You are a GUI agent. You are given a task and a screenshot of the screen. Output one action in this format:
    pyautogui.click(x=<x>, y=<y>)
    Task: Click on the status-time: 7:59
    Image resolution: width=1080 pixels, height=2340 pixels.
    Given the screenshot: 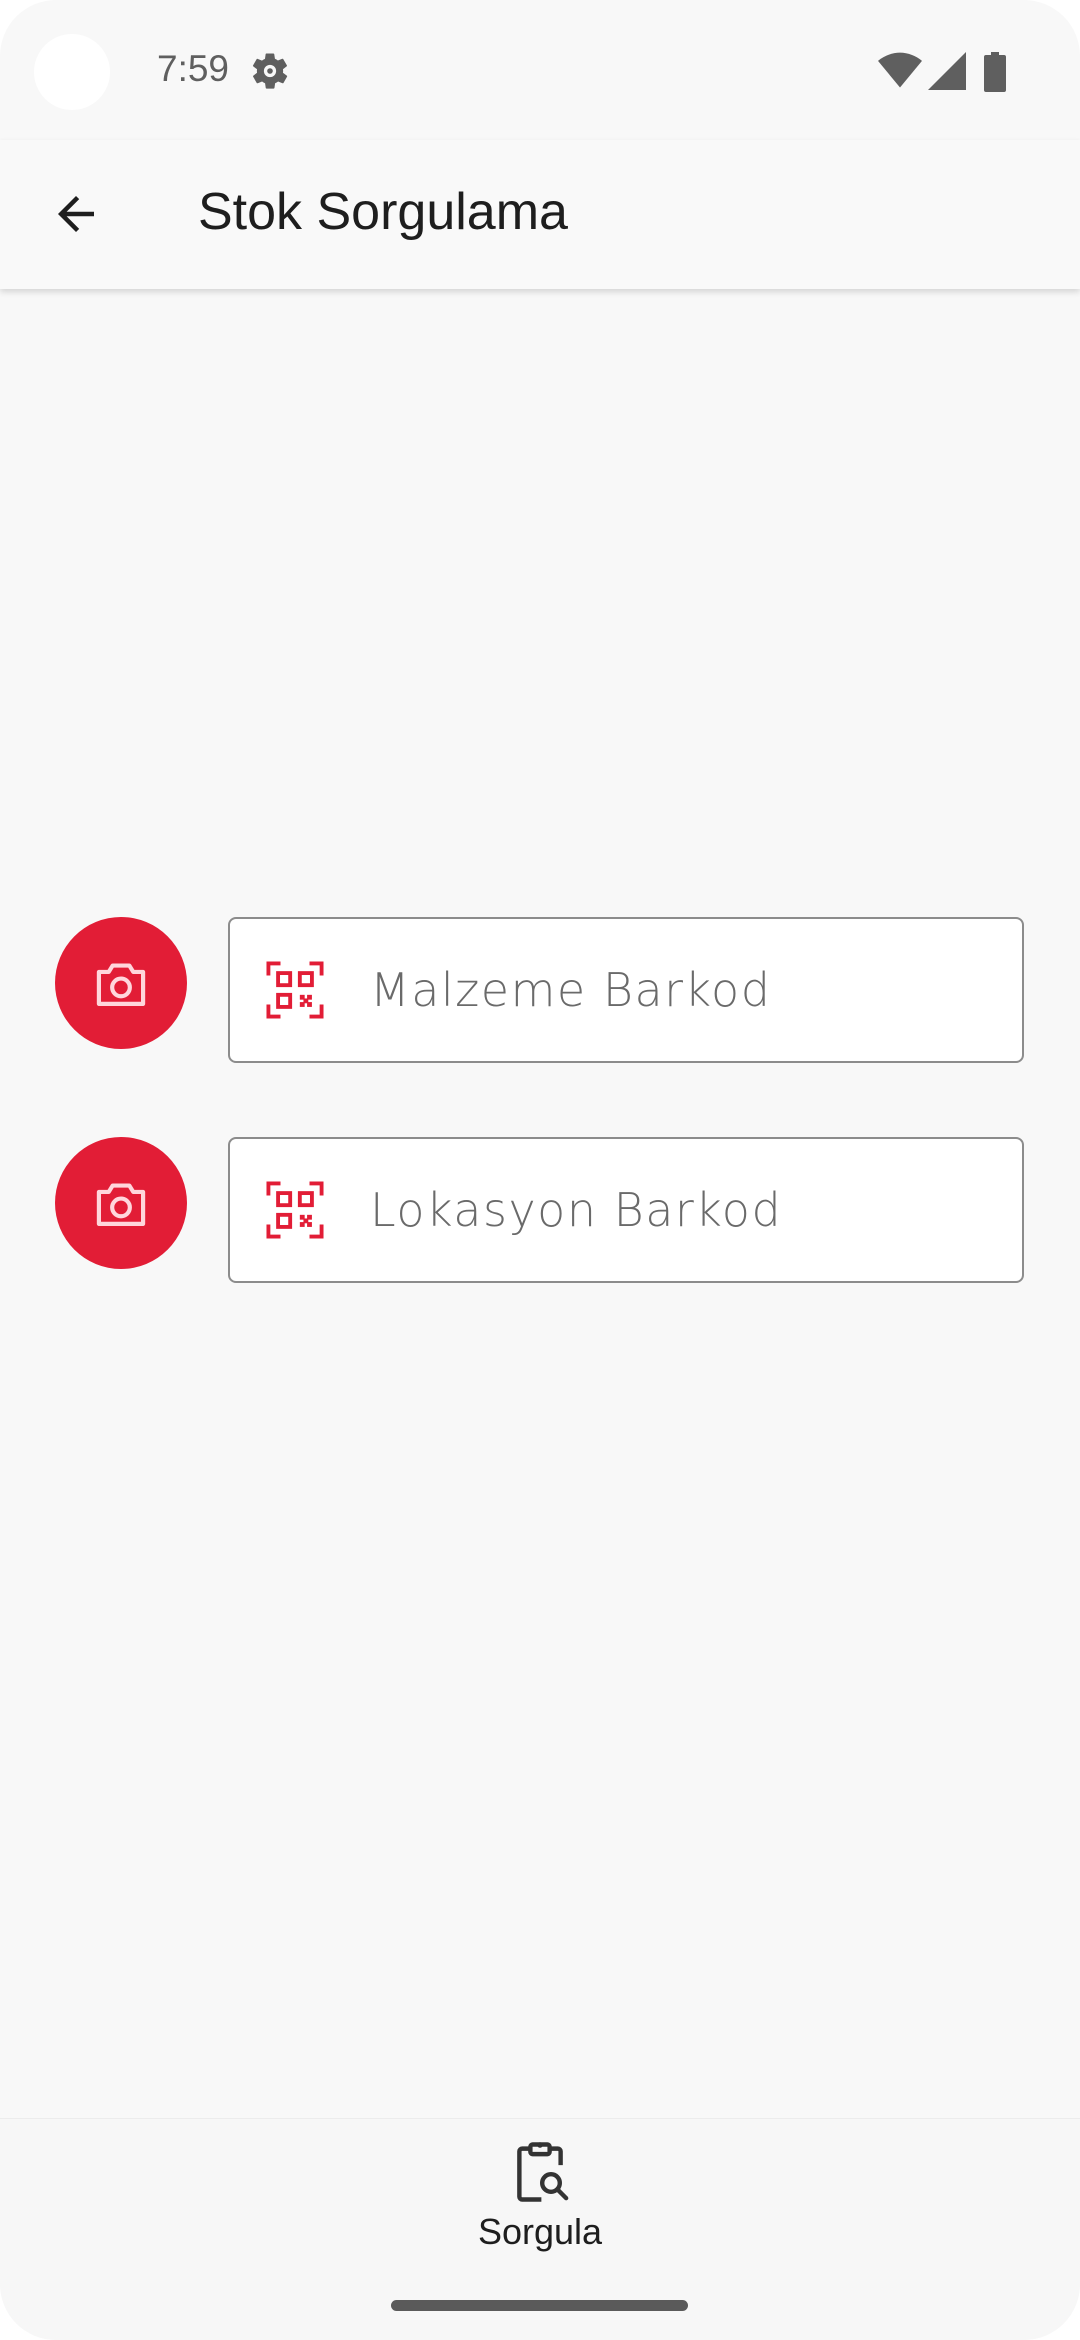 What is the action you would take?
    pyautogui.click(x=193, y=68)
    